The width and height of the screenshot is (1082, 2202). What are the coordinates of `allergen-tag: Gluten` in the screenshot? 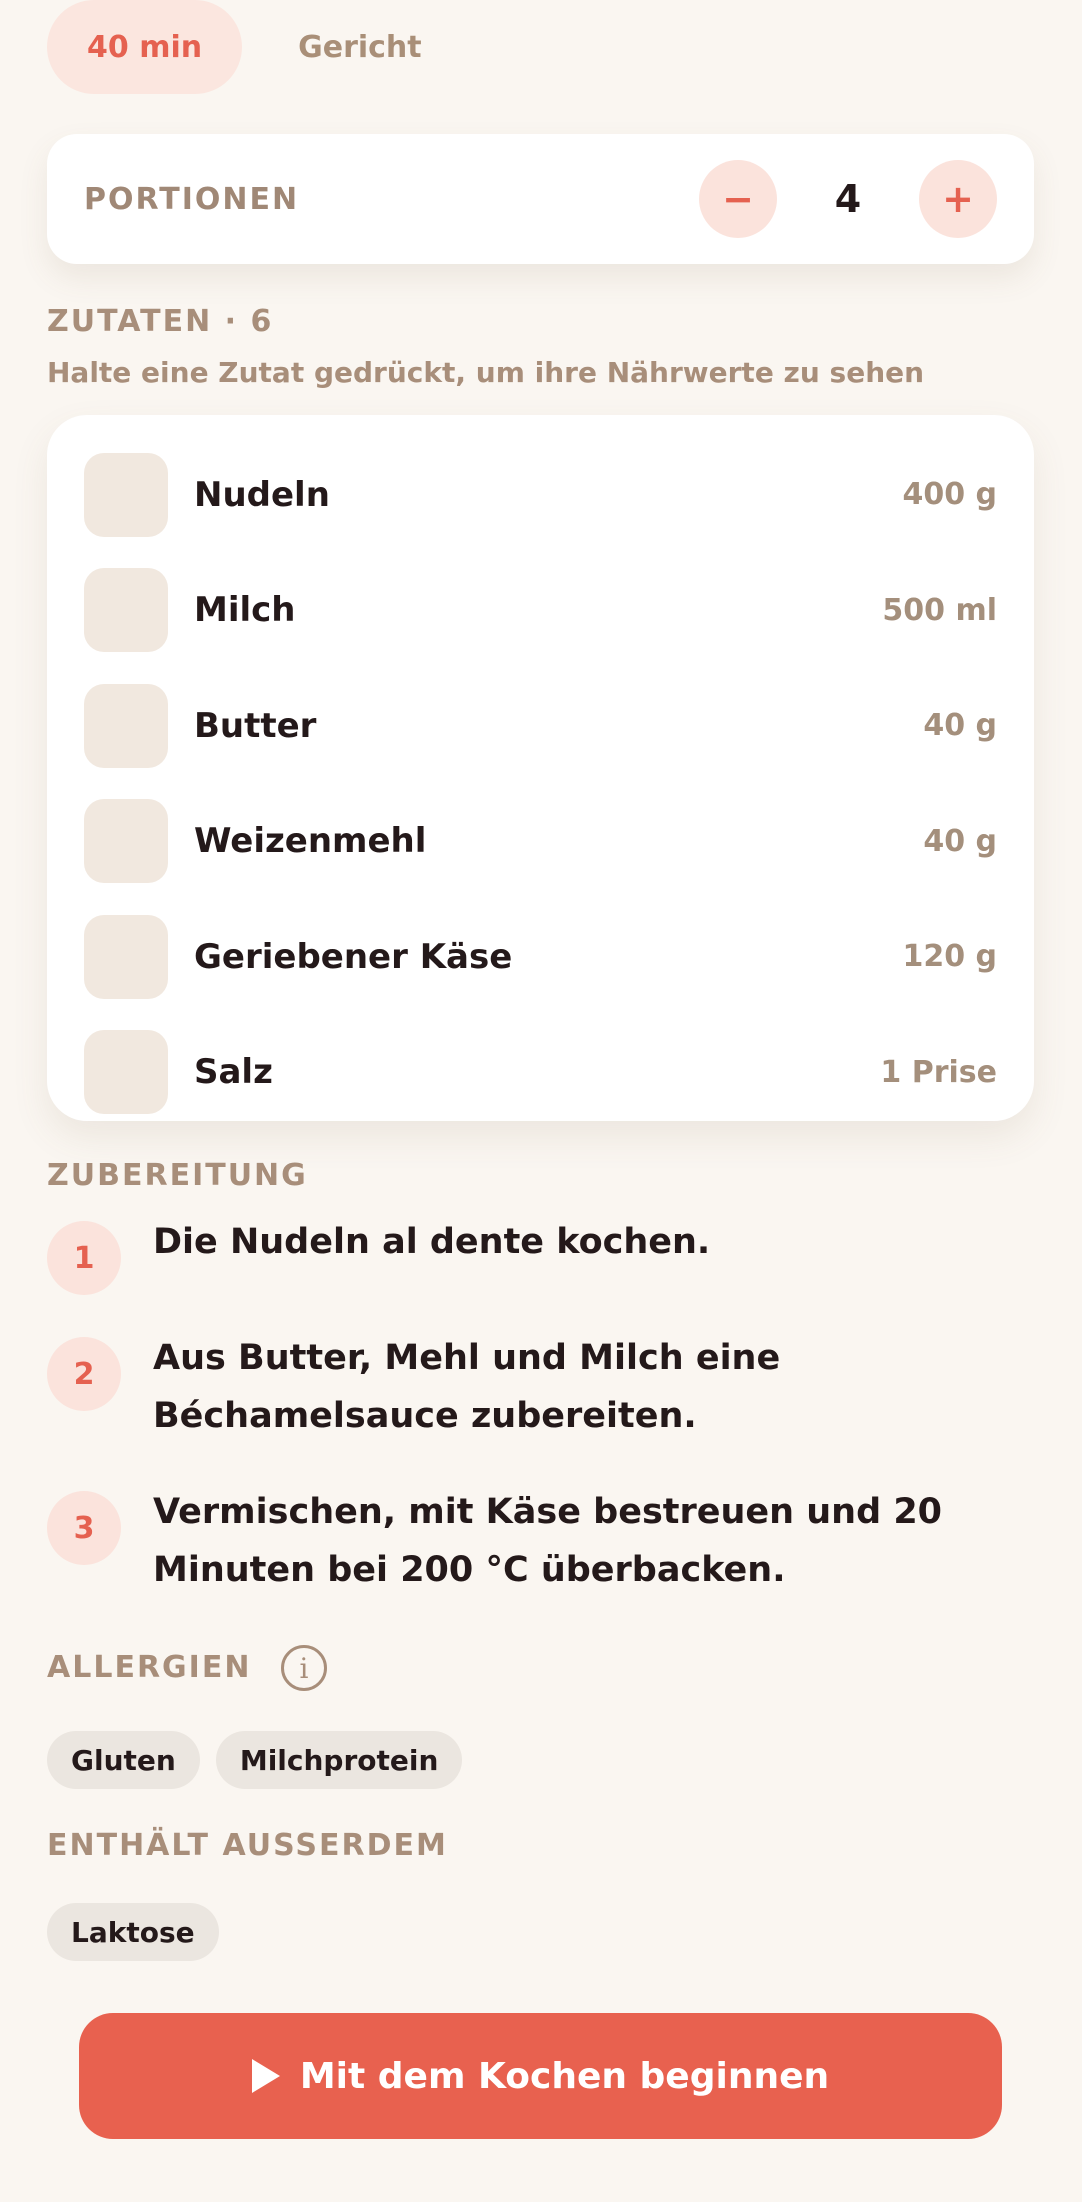 It's located at (123, 1760).